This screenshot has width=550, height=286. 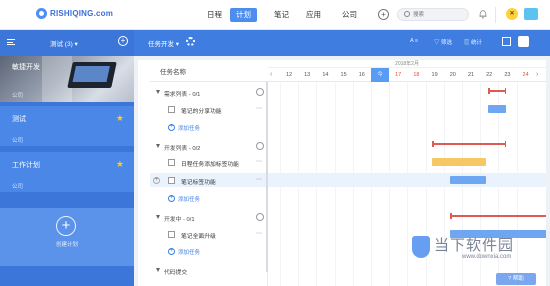 What do you see at coordinates (26, 165) in the screenshot?
I see `project-title: 工作计划` at bounding box center [26, 165].